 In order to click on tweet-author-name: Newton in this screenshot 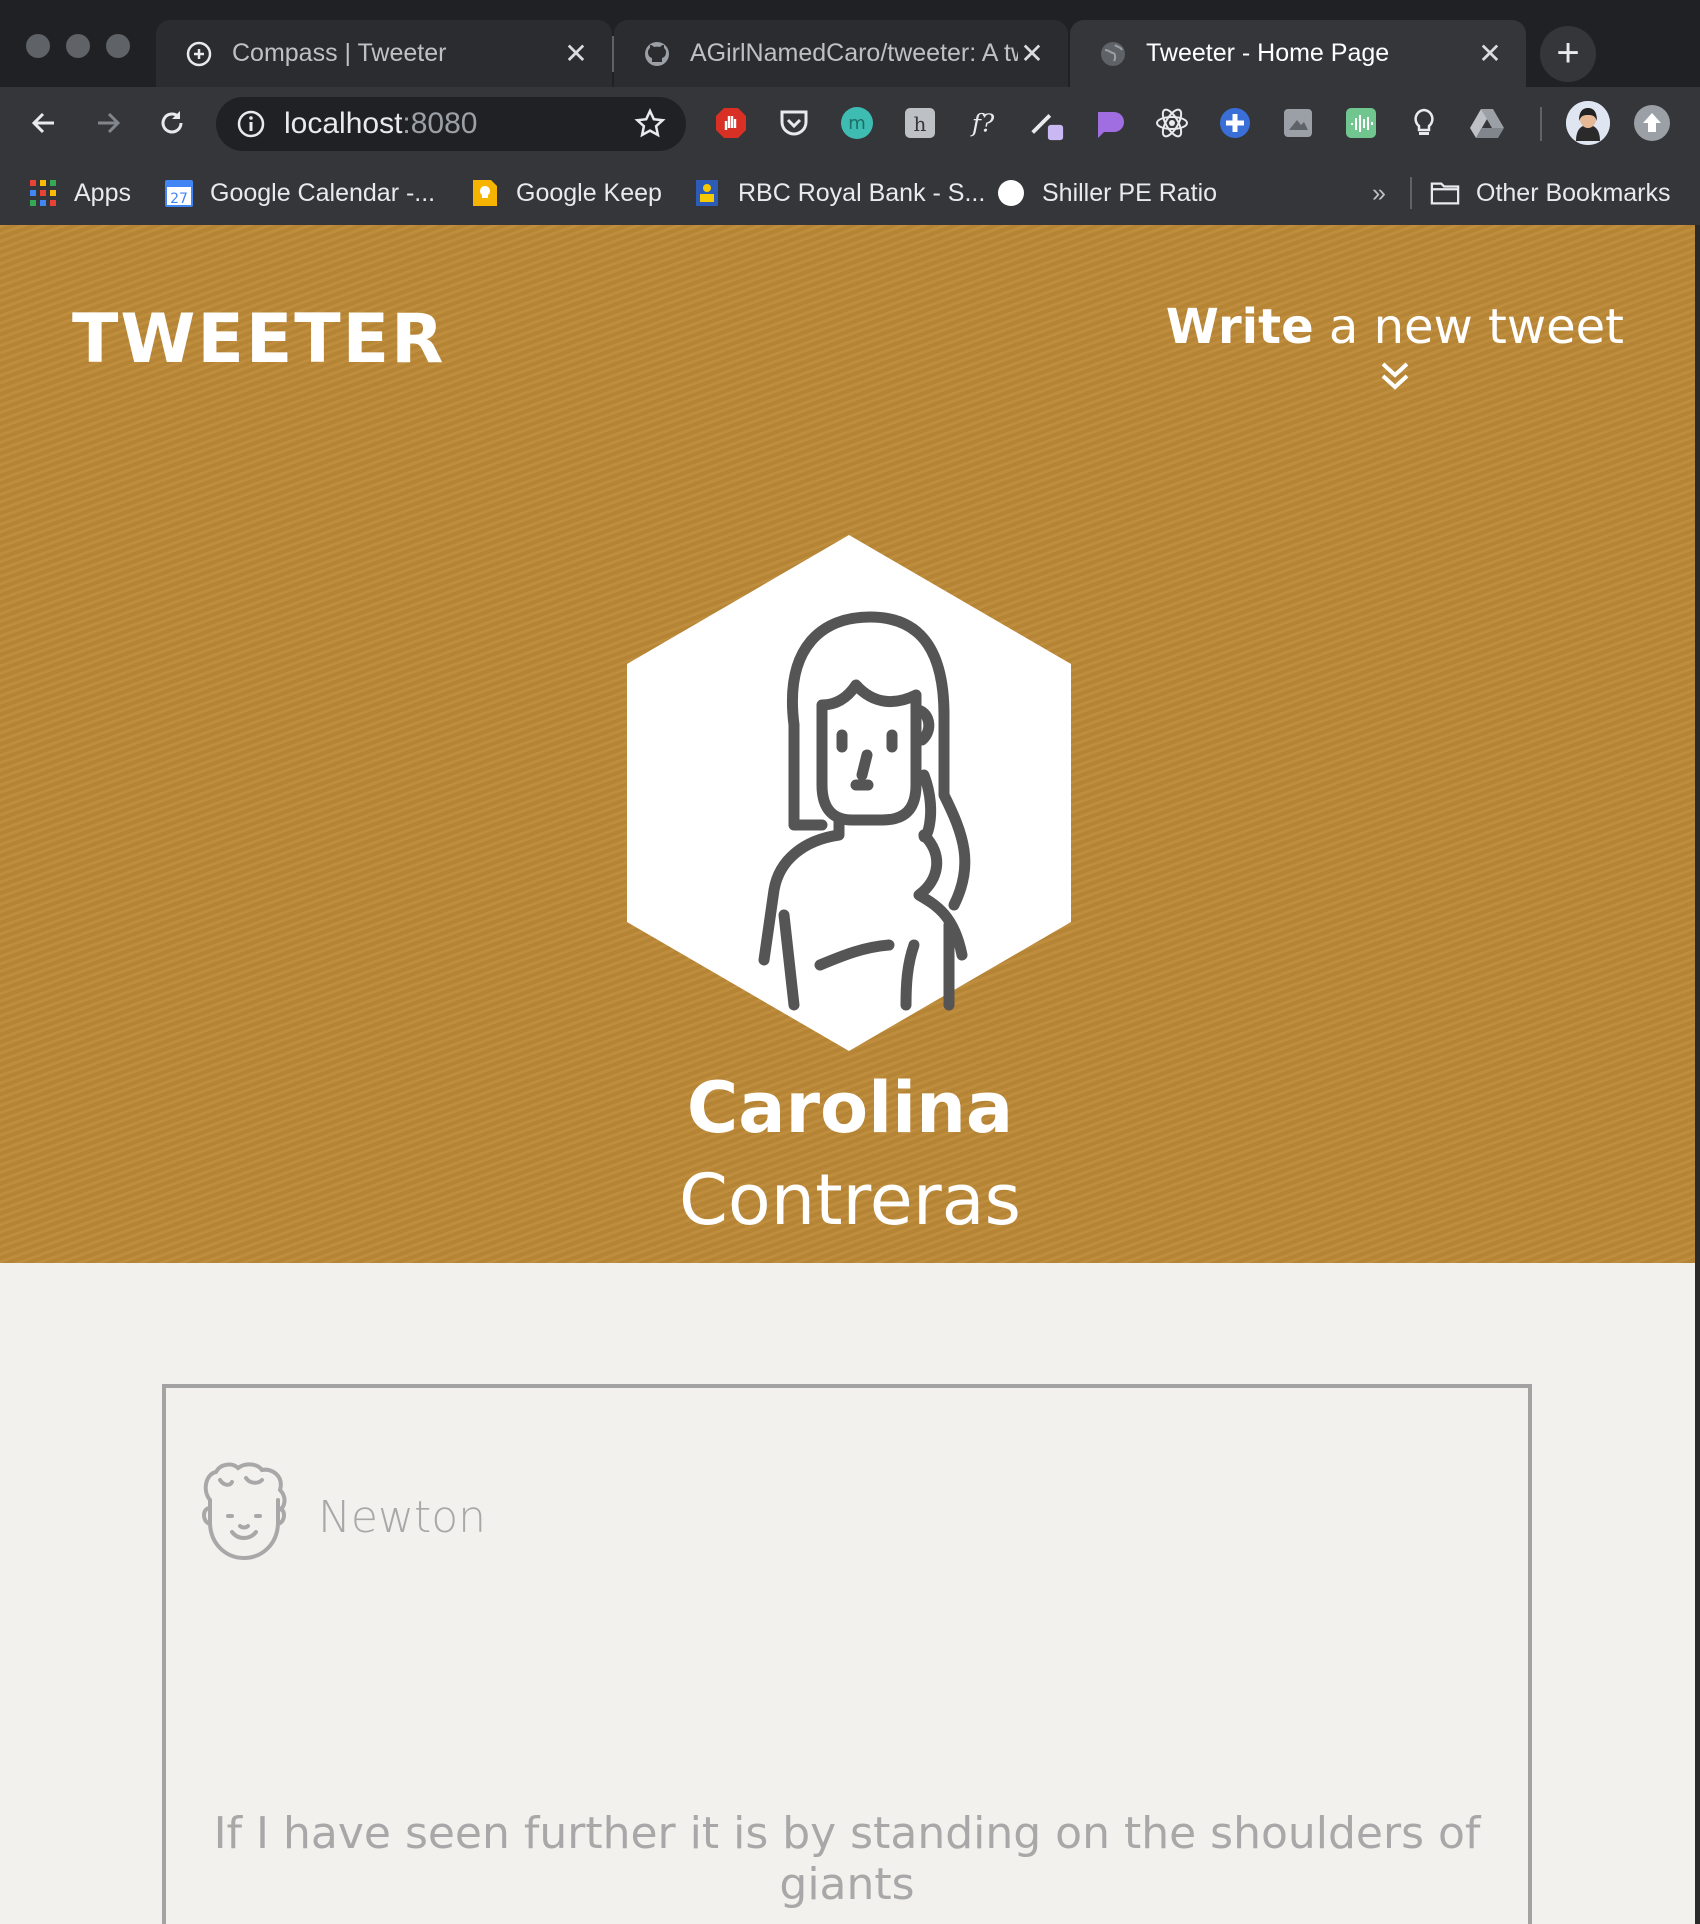, I will do `click(402, 1517)`.